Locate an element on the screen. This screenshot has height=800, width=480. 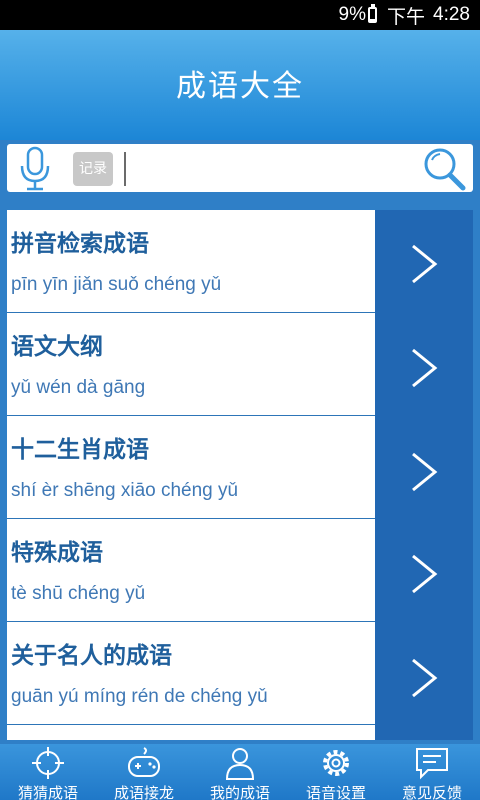
nav-label: 我的成语 is located at coordinates (239, 792).